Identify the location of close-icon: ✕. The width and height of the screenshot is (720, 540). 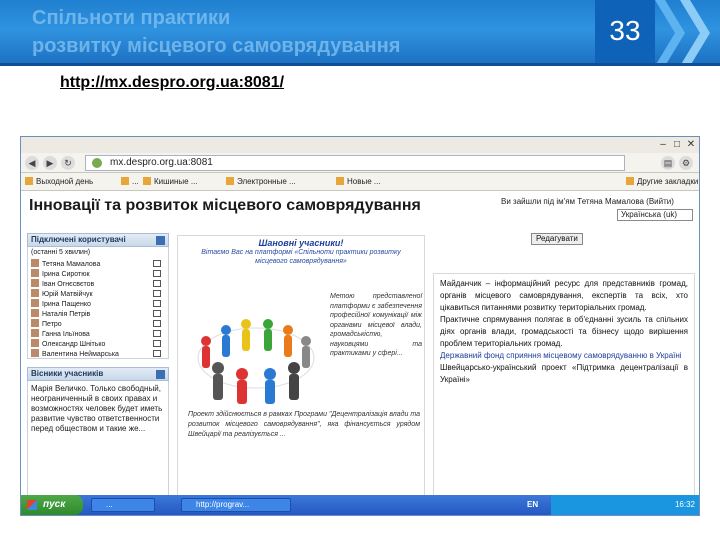
(691, 145).